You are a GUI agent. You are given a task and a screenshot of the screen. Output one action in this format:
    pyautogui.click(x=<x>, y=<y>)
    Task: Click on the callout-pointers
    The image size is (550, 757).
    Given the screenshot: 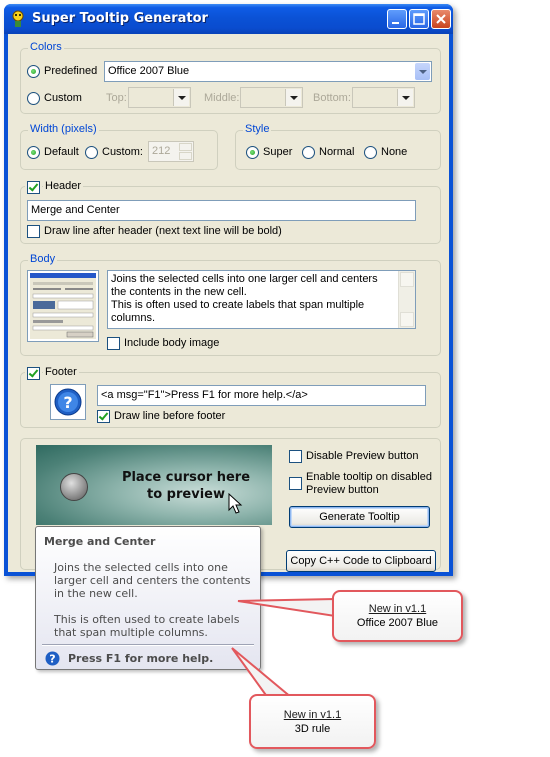 What is the action you would take?
    pyautogui.click(x=283, y=648)
    